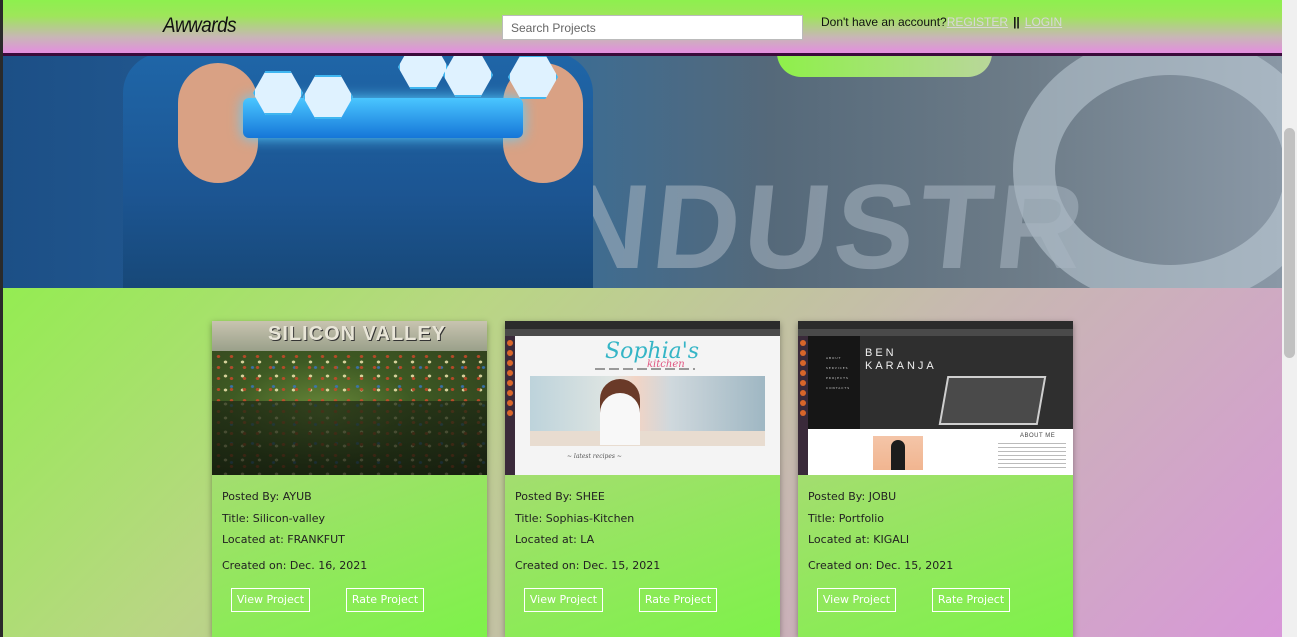 This screenshot has height=637, width=1297. I want to click on auth-prompt: Don't have an account?, so click(884, 22).